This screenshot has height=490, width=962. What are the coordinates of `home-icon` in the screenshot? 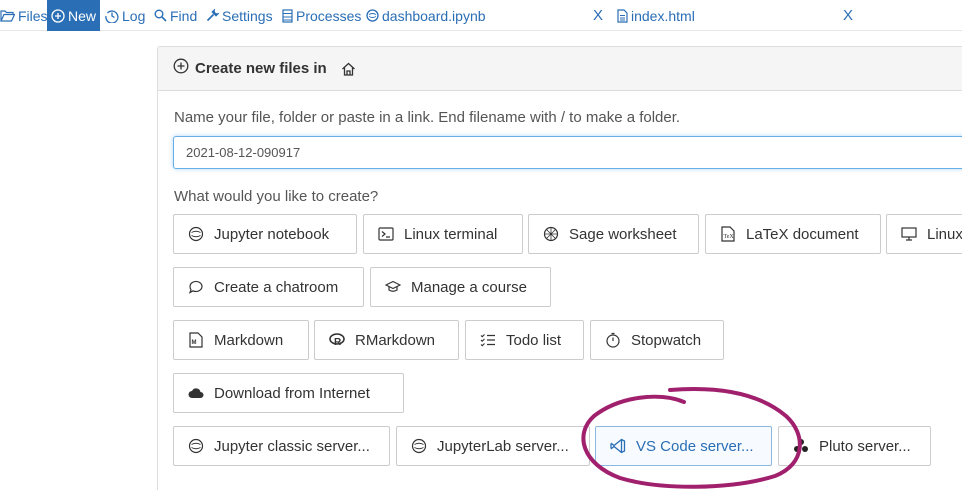 It's located at (348, 69).